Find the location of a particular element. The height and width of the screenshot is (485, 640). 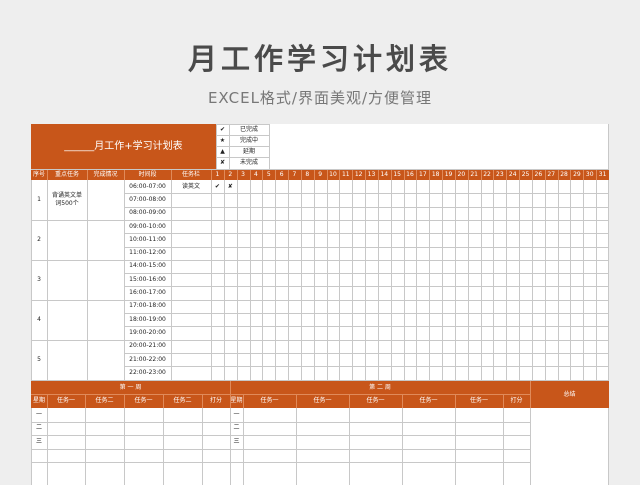

day-header: 24 is located at coordinates (512, 174).